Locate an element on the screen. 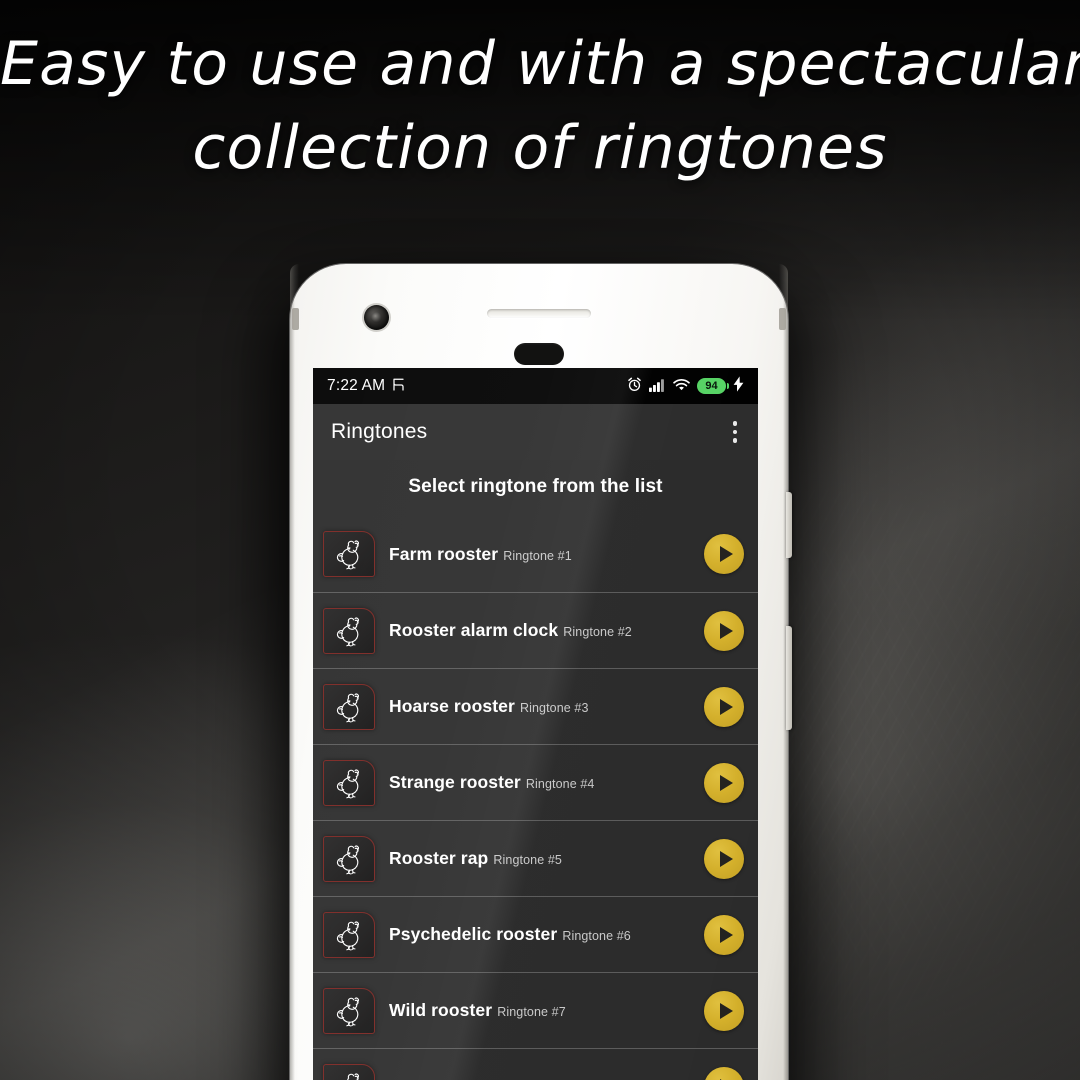 The height and width of the screenshot is (1080, 1080). status-bar-left: 7:22 AM is located at coordinates (366, 386).